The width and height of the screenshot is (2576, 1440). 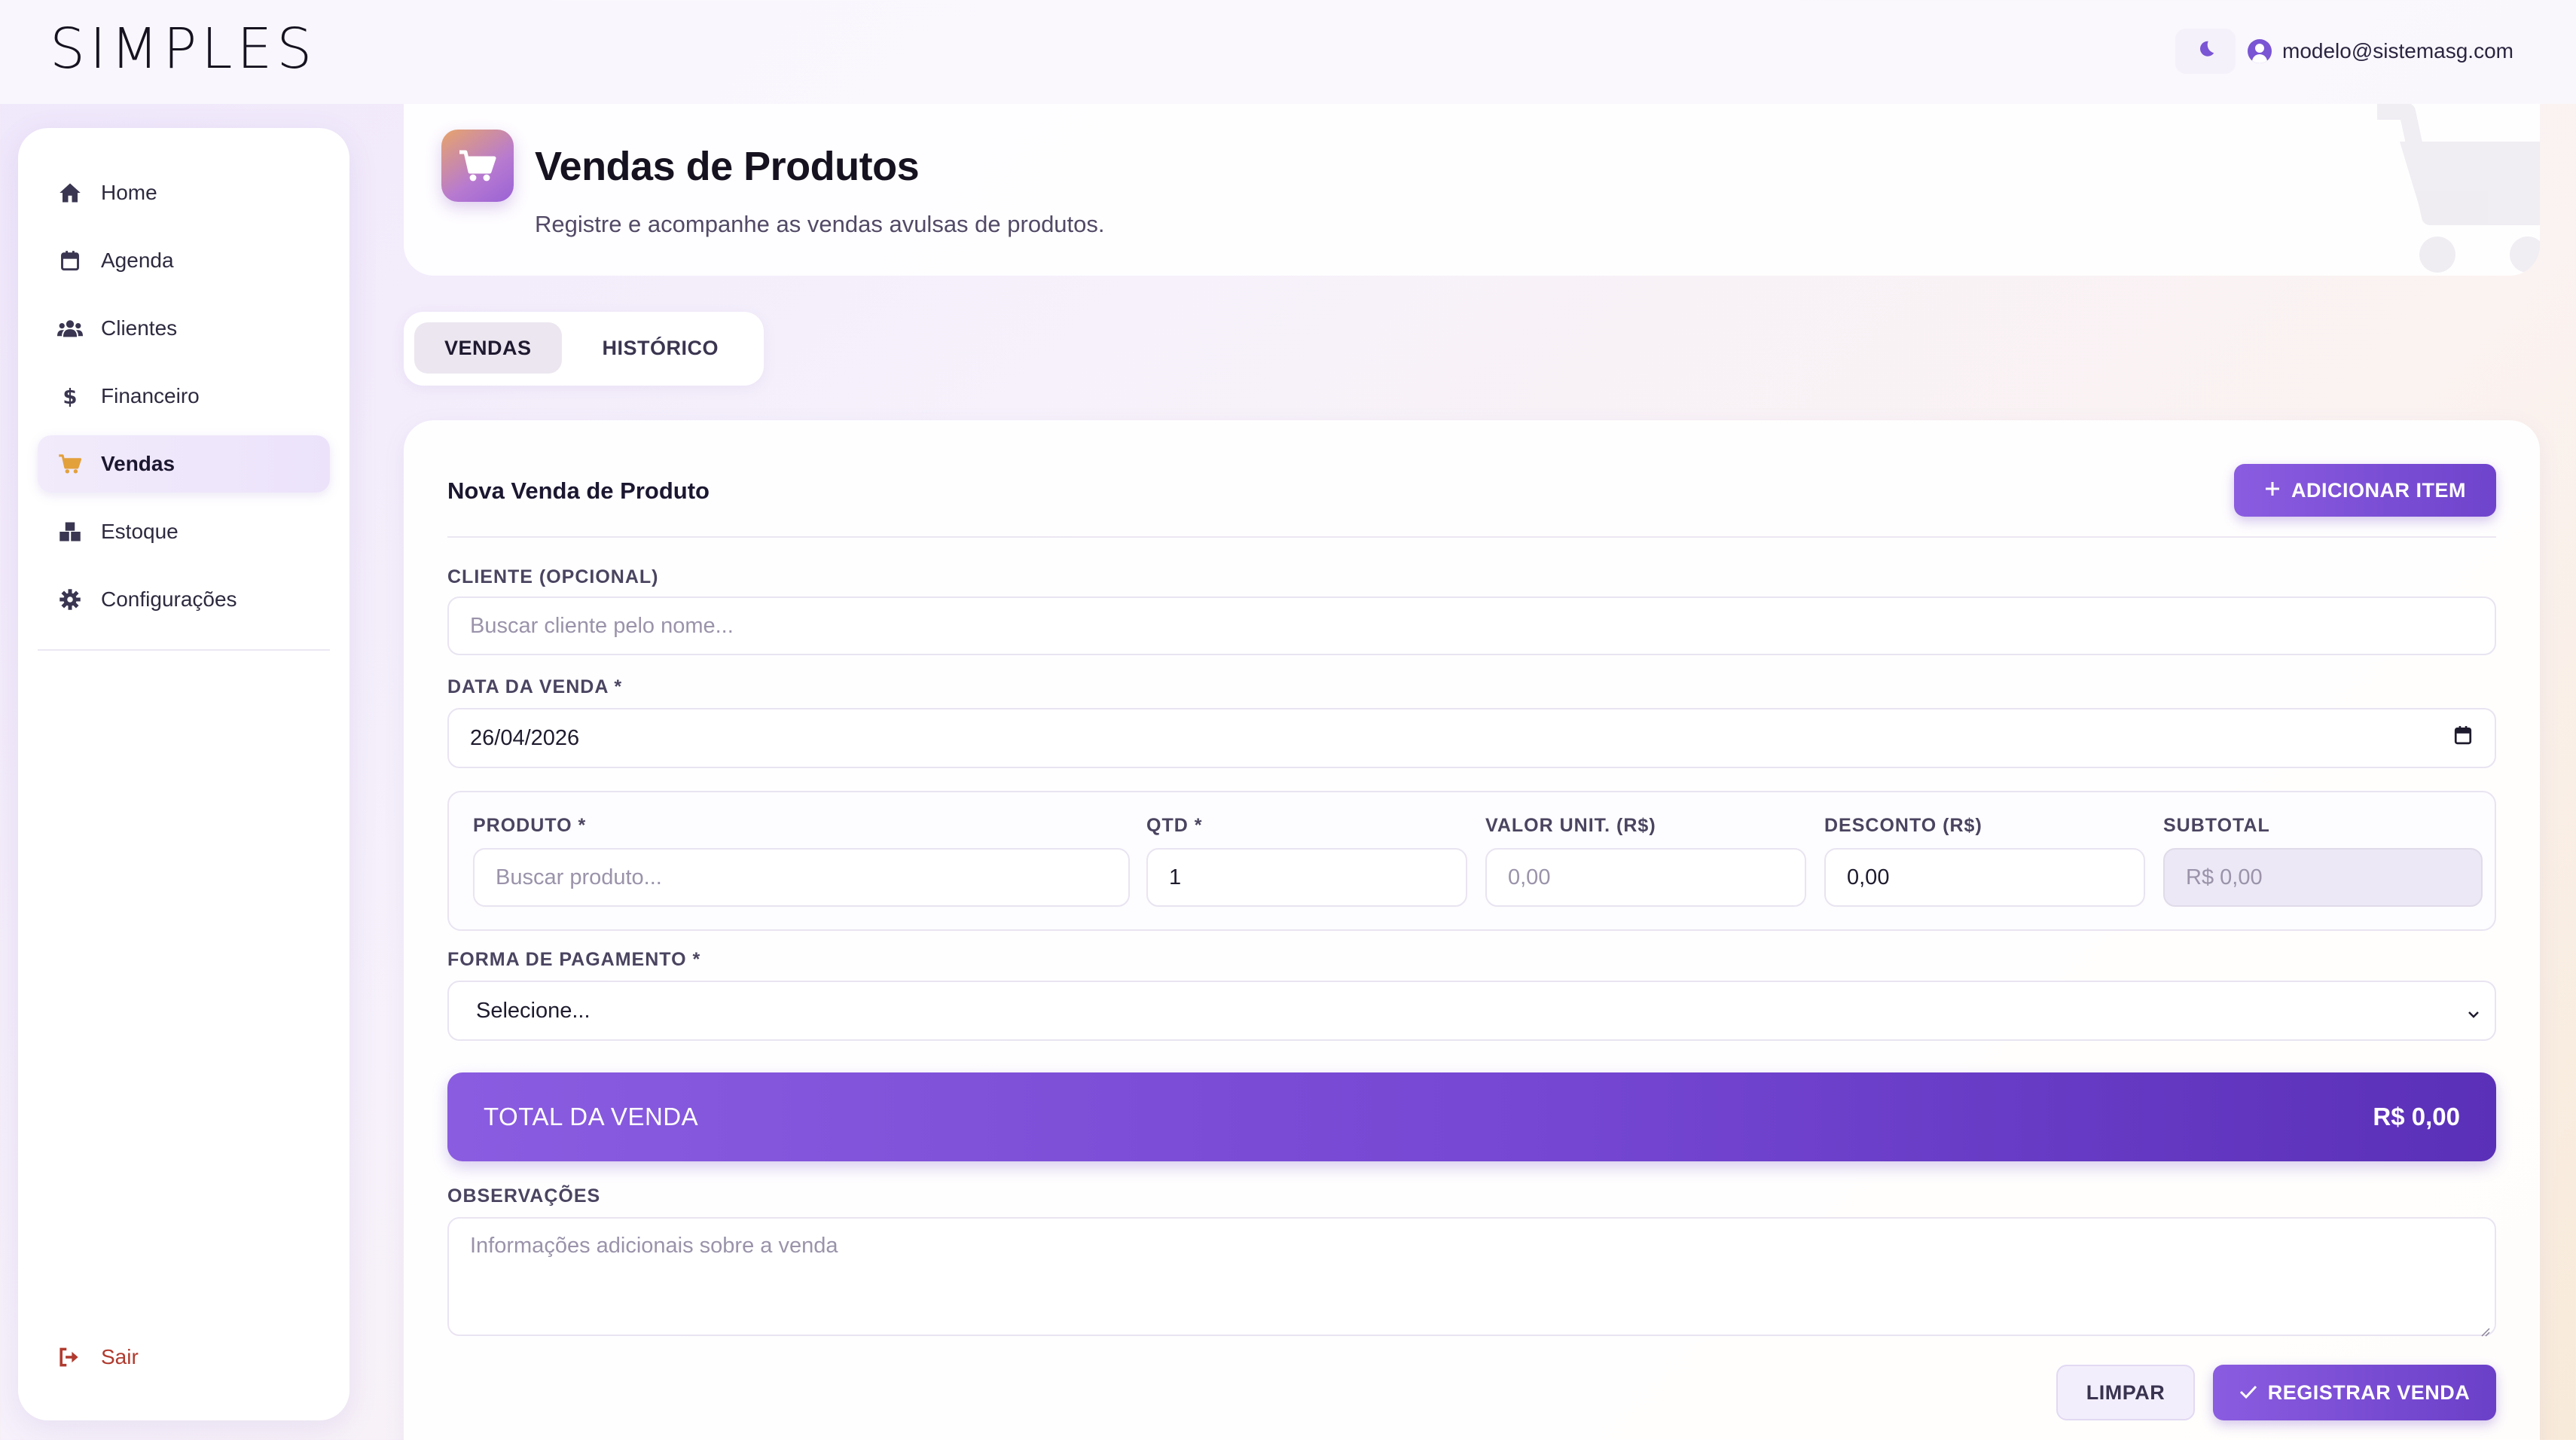 What do you see at coordinates (184, 531) in the screenshot?
I see `sidebar-item-estoque: Estoque` at bounding box center [184, 531].